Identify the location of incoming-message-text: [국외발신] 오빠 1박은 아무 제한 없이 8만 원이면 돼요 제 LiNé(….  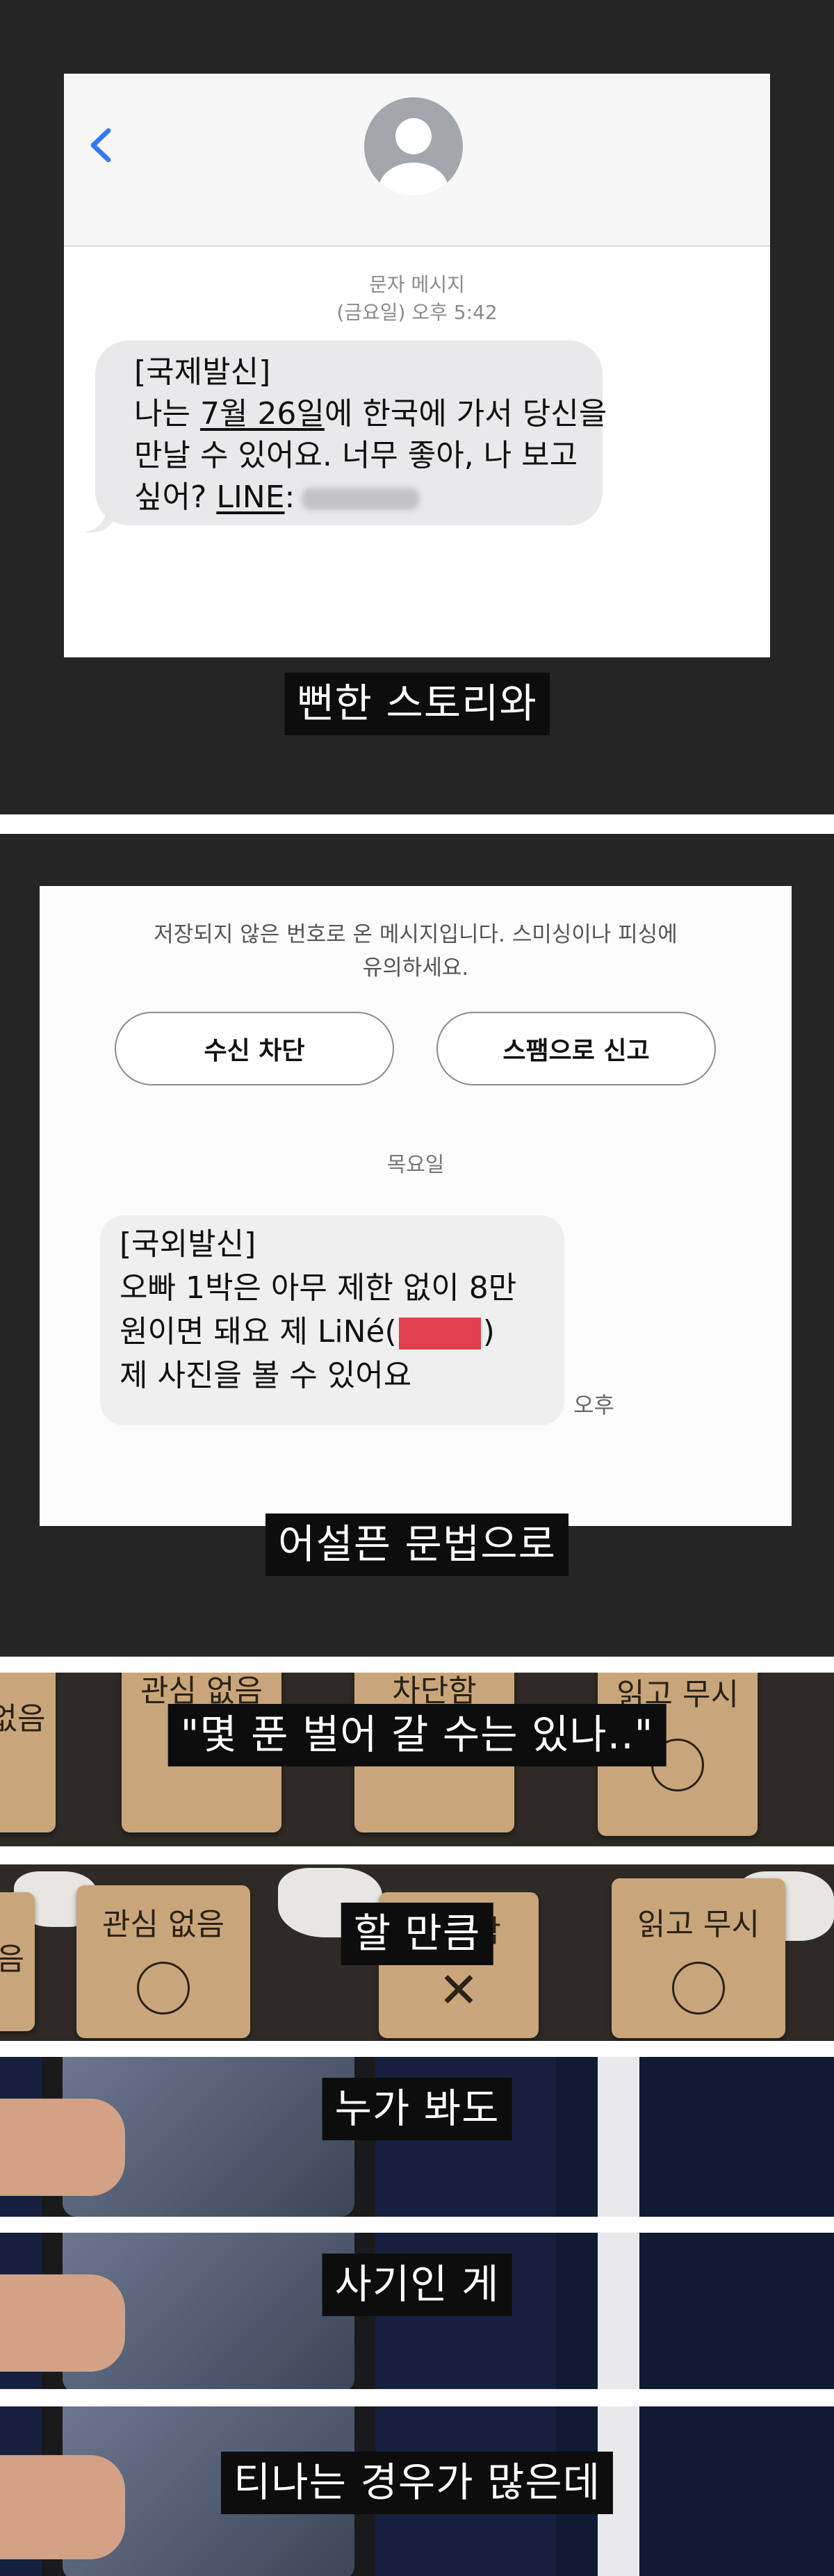
(342, 1309).